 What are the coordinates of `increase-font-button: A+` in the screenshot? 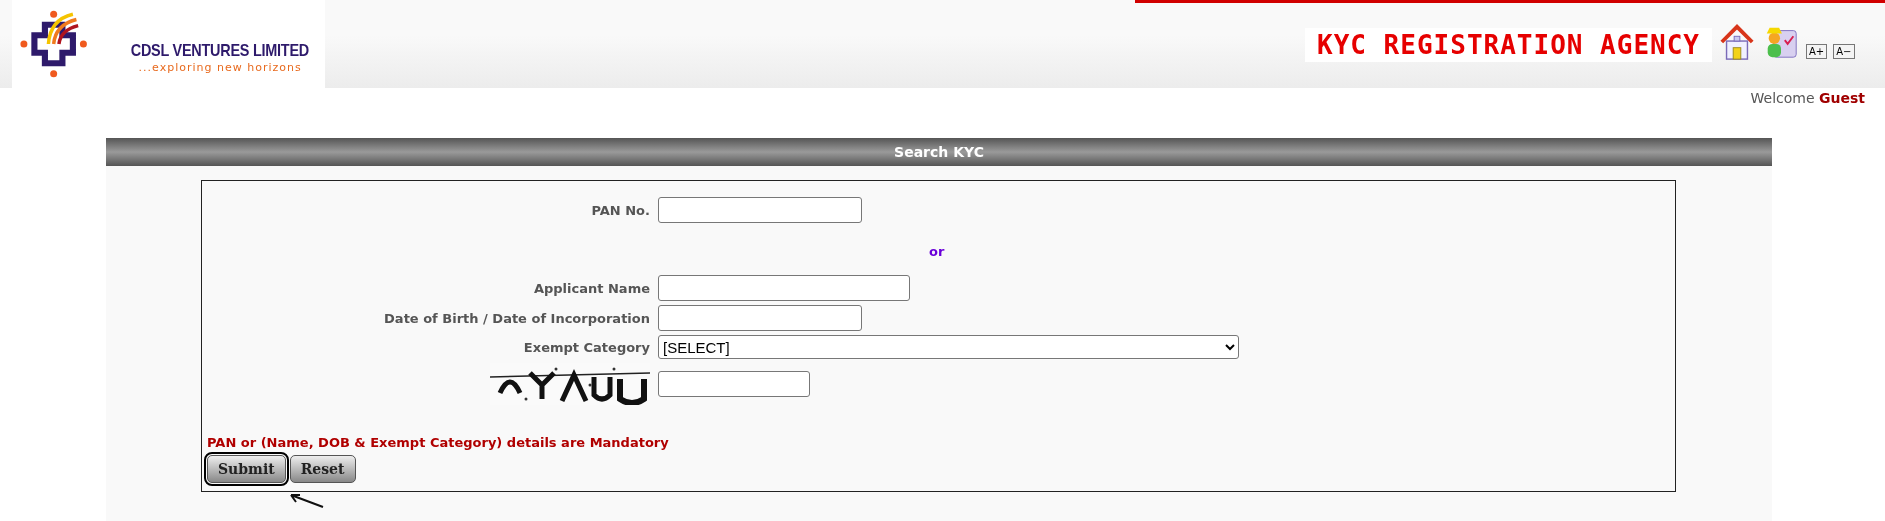 It's located at (1817, 51).